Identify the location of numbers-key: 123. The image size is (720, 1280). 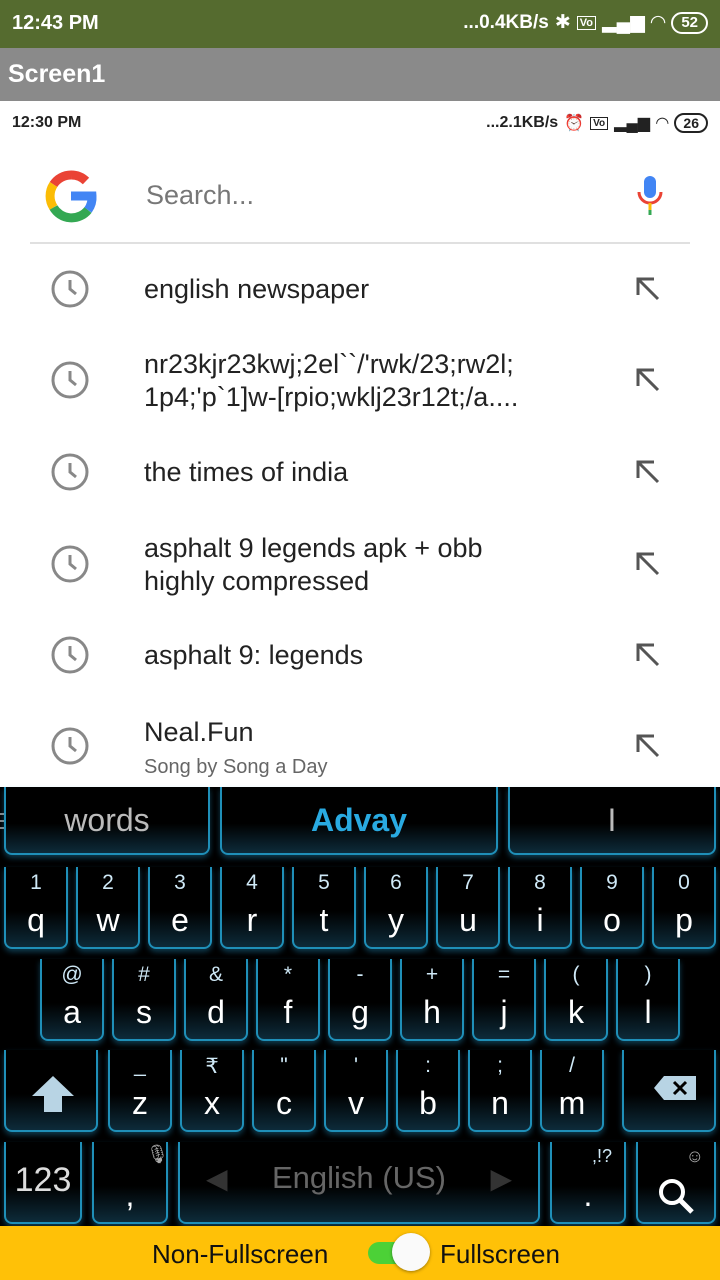
(43, 1183).